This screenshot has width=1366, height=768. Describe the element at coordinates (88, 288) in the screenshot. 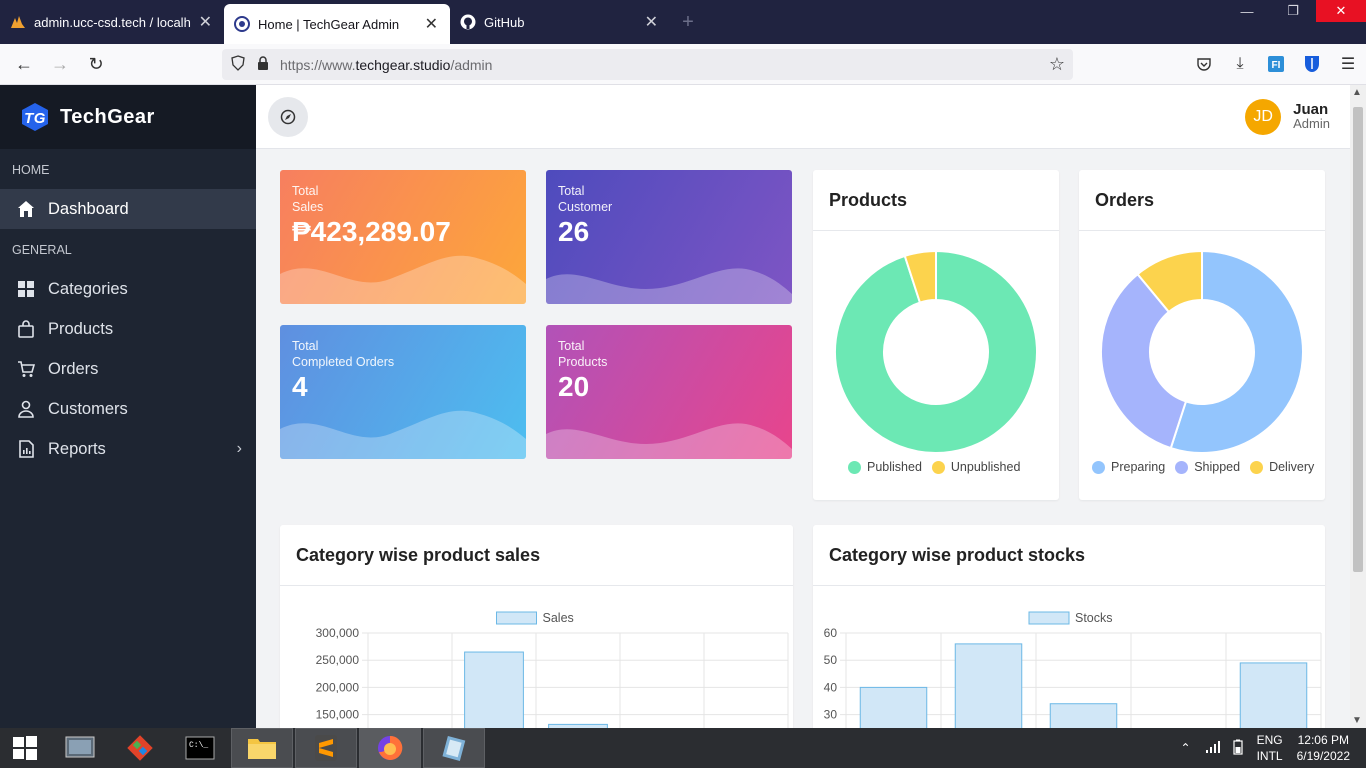

I see `sidebar-item-label: Categories` at that location.